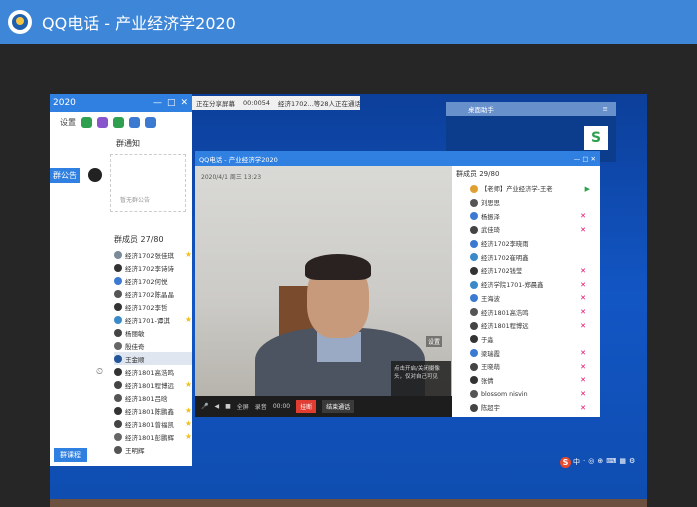  Describe the element at coordinates (526, 257) in the screenshot. I see `list-item: 经济1702崔明鑫` at that location.